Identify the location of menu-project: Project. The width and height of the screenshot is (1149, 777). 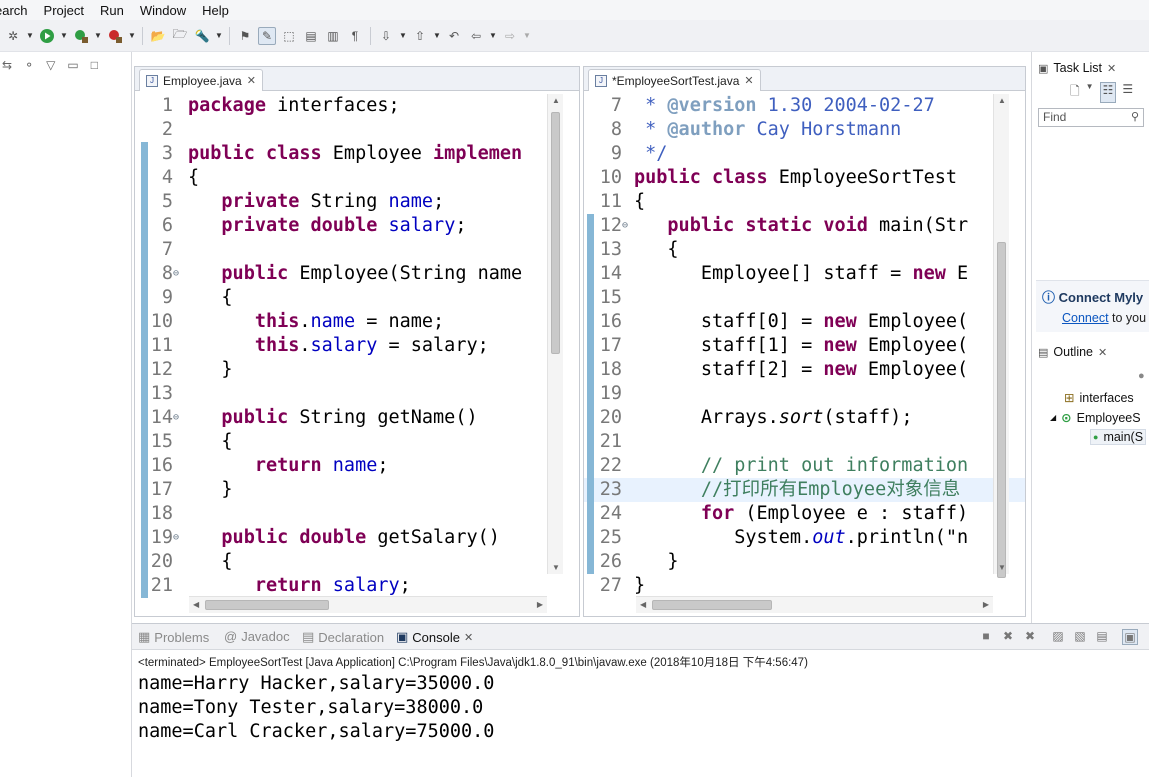
(64, 10).